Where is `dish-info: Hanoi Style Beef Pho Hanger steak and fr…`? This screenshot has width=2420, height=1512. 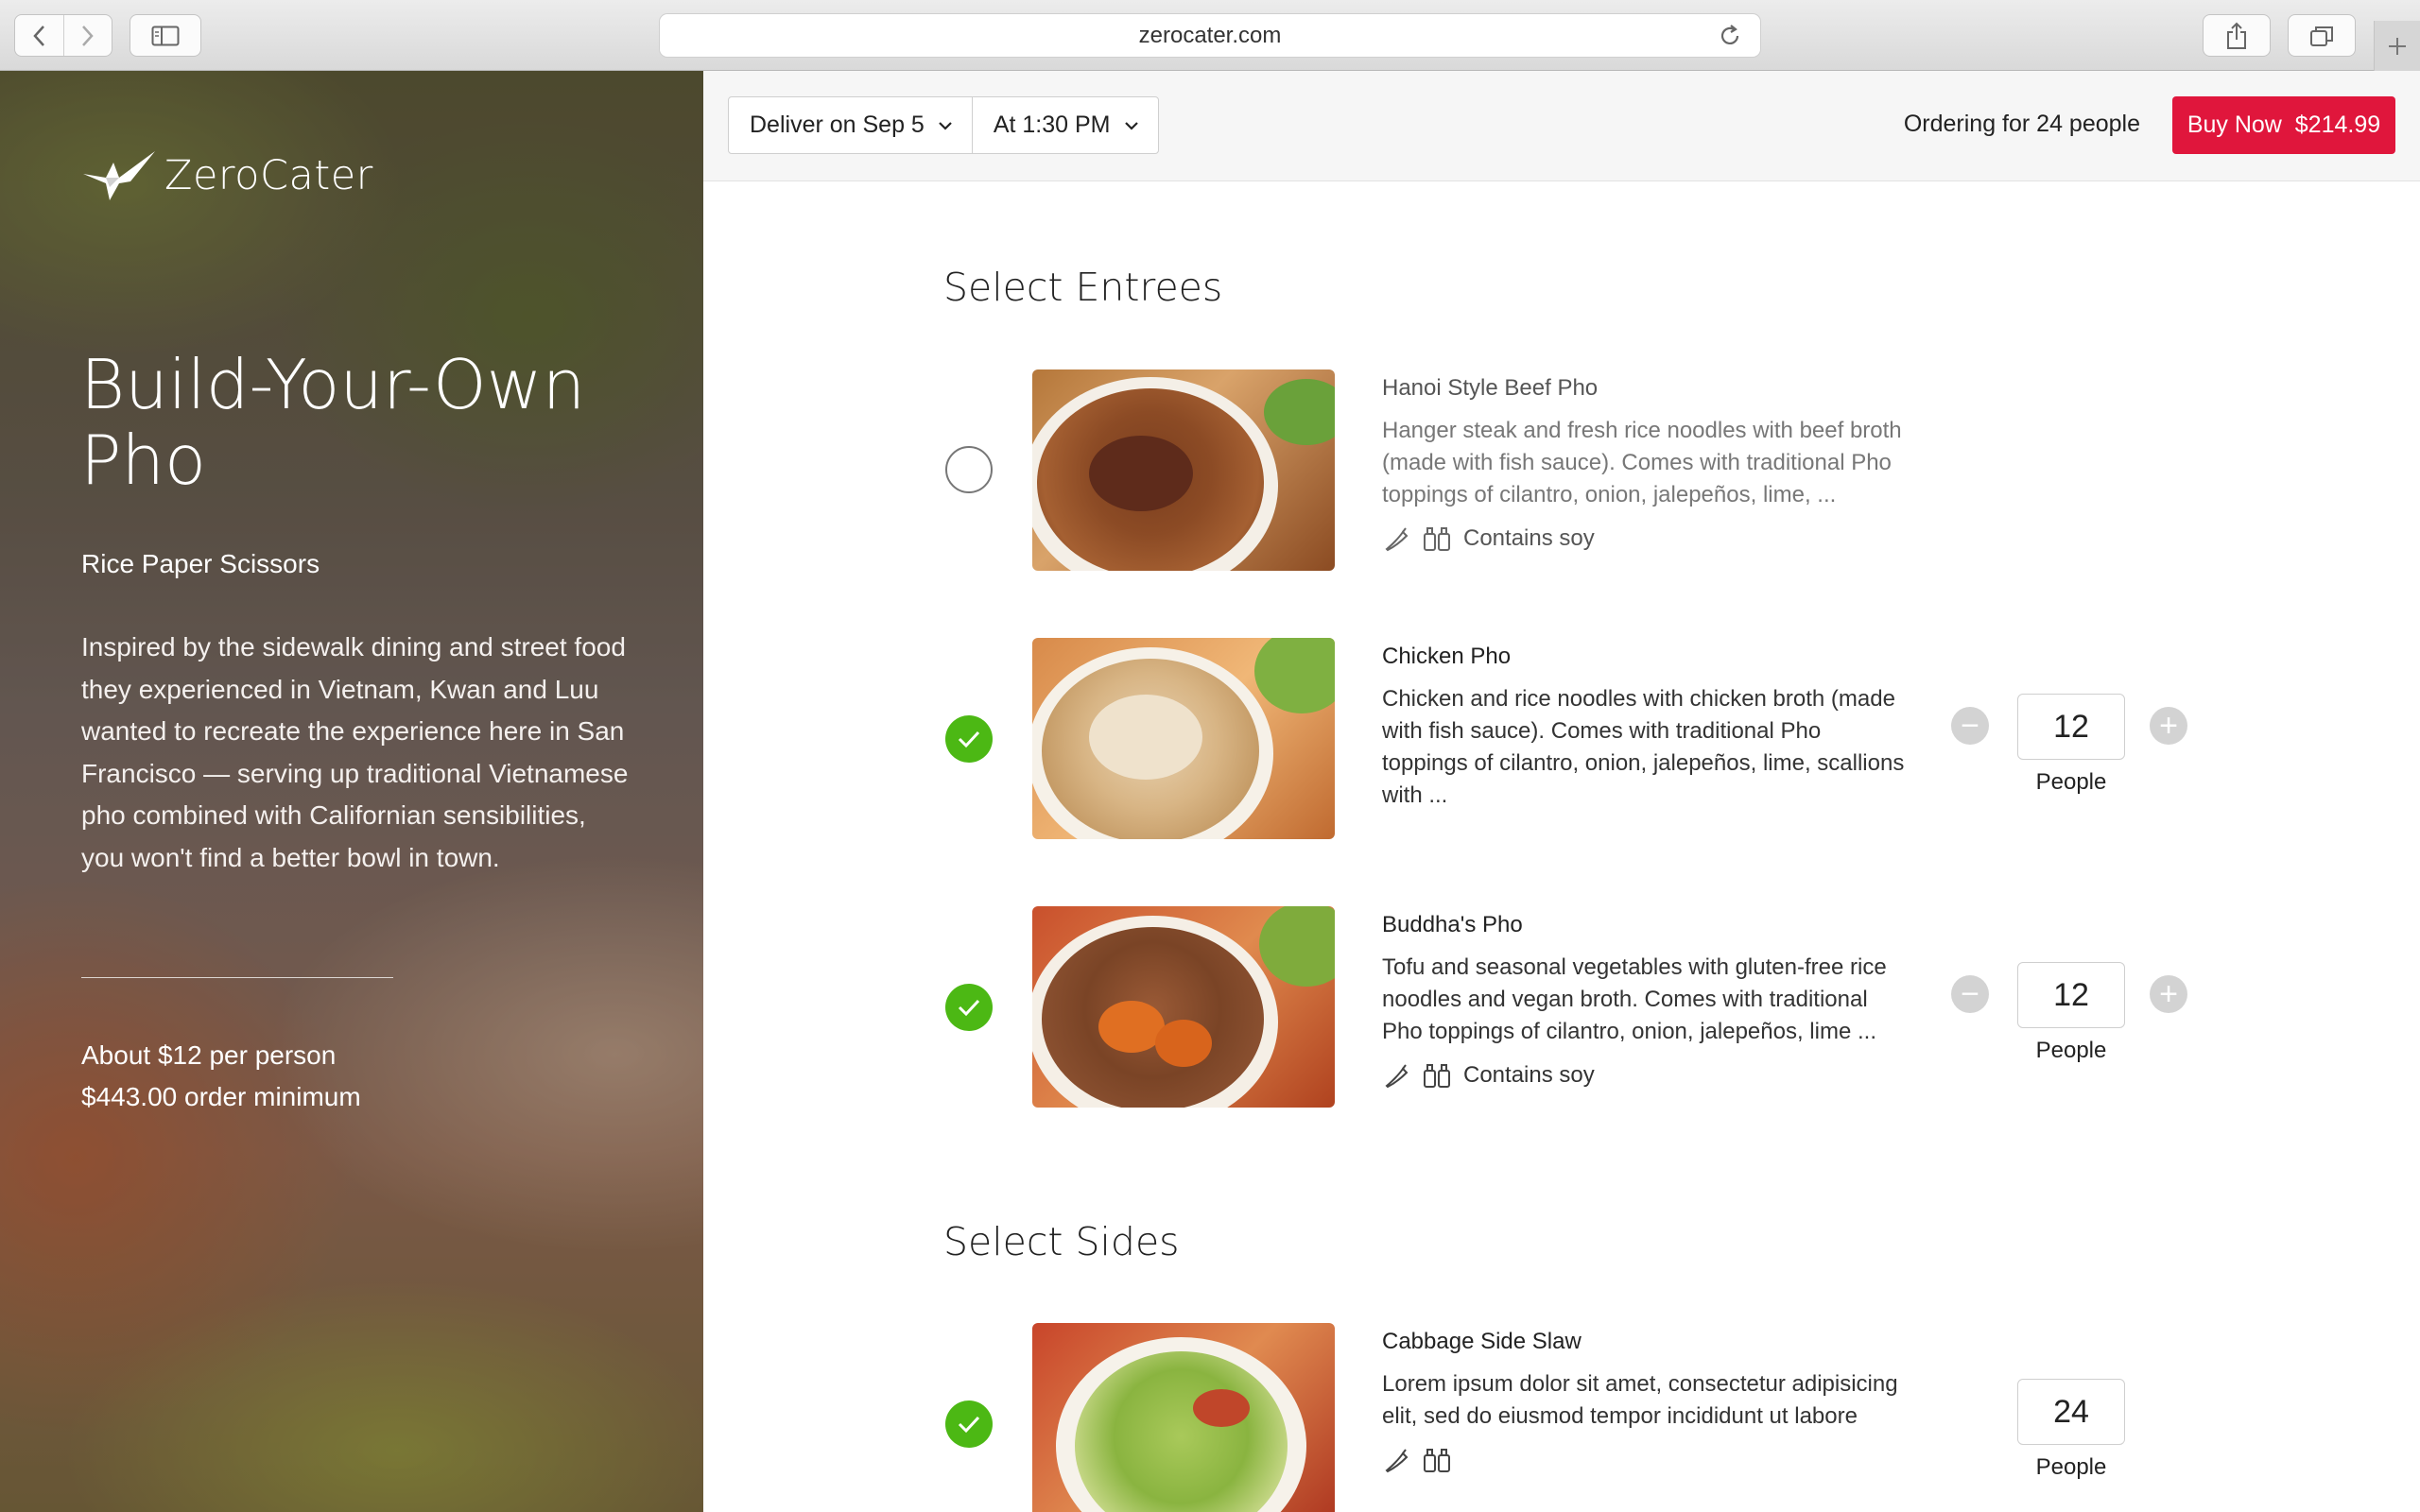
dish-info: Hanoi Style Beef Pho Hanger steak and fr… is located at coordinates (1646, 461).